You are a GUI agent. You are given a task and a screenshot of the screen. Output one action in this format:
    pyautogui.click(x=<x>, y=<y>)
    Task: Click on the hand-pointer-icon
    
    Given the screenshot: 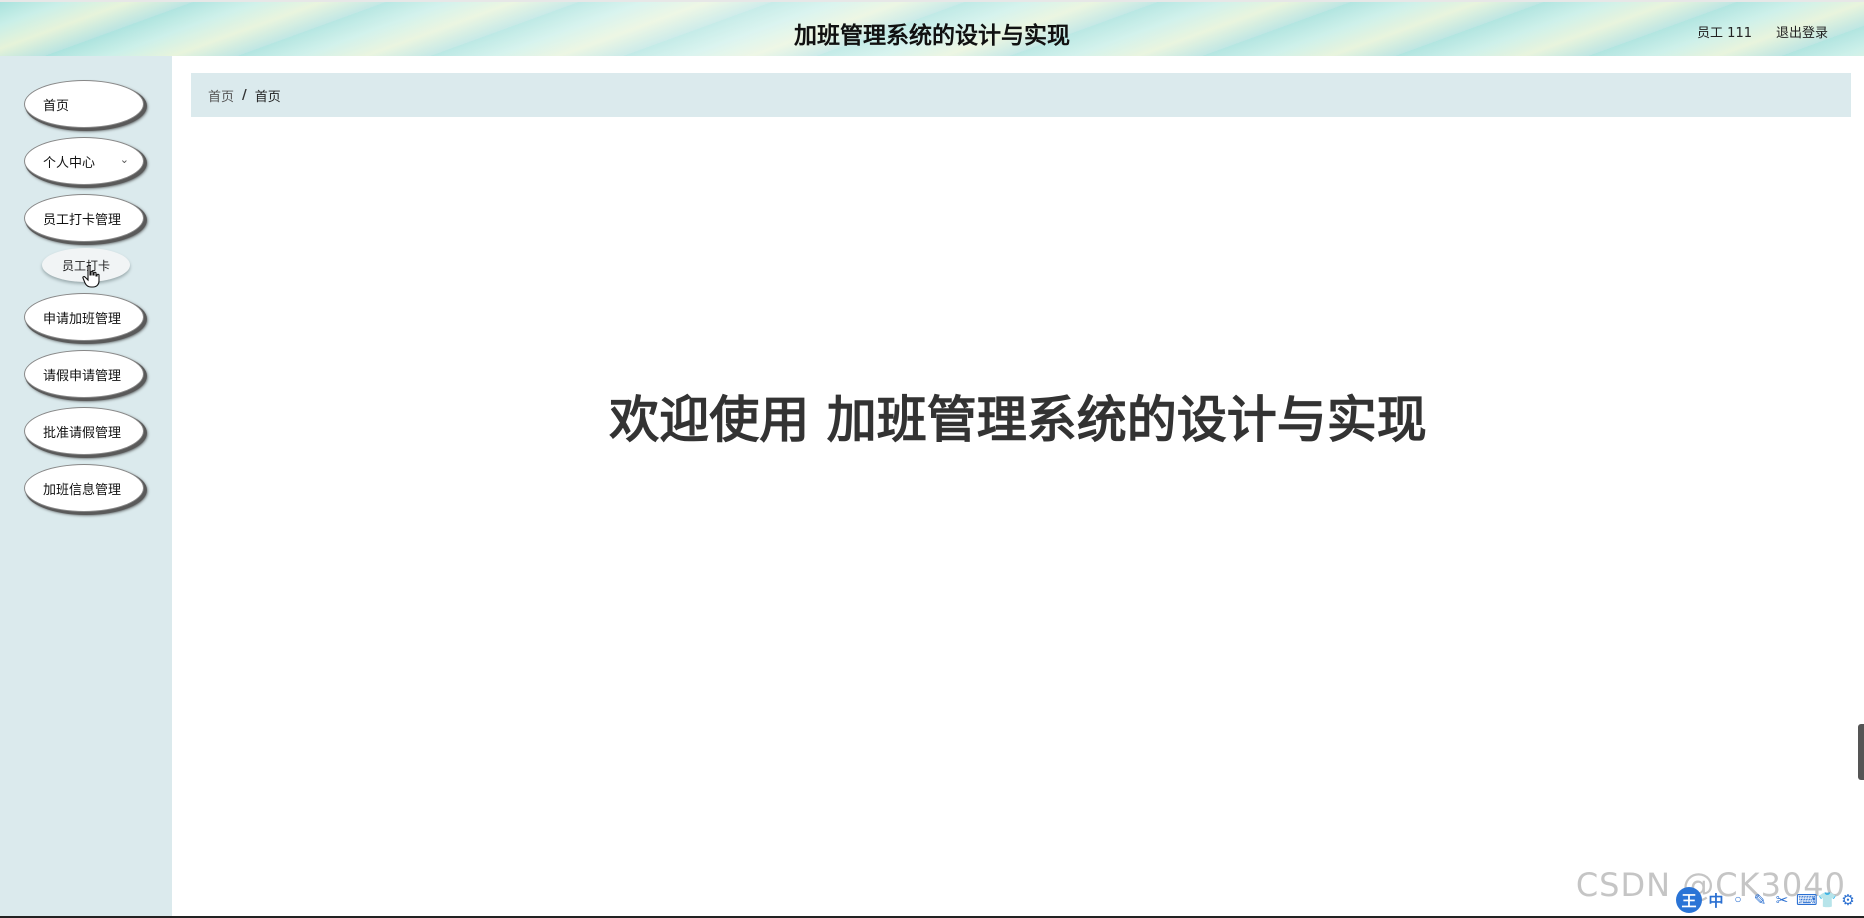 What is the action you would take?
    pyautogui.click(x=91, y=276)
    